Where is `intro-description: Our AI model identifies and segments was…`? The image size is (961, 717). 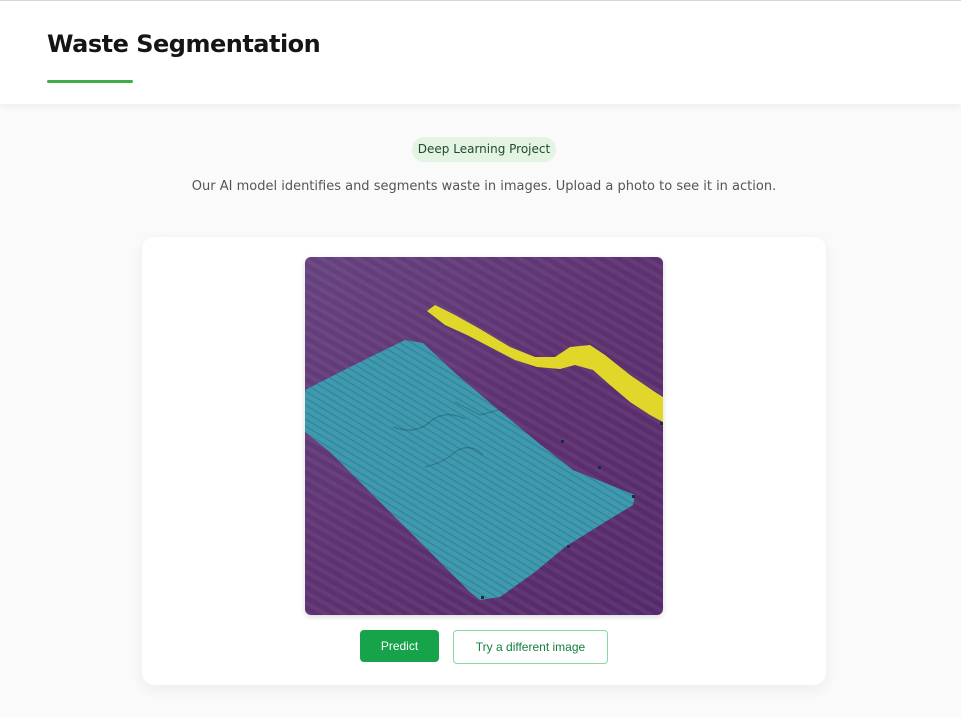
intro-description: Our AI model identifies and segments was… is located at coordinates (484, 186).